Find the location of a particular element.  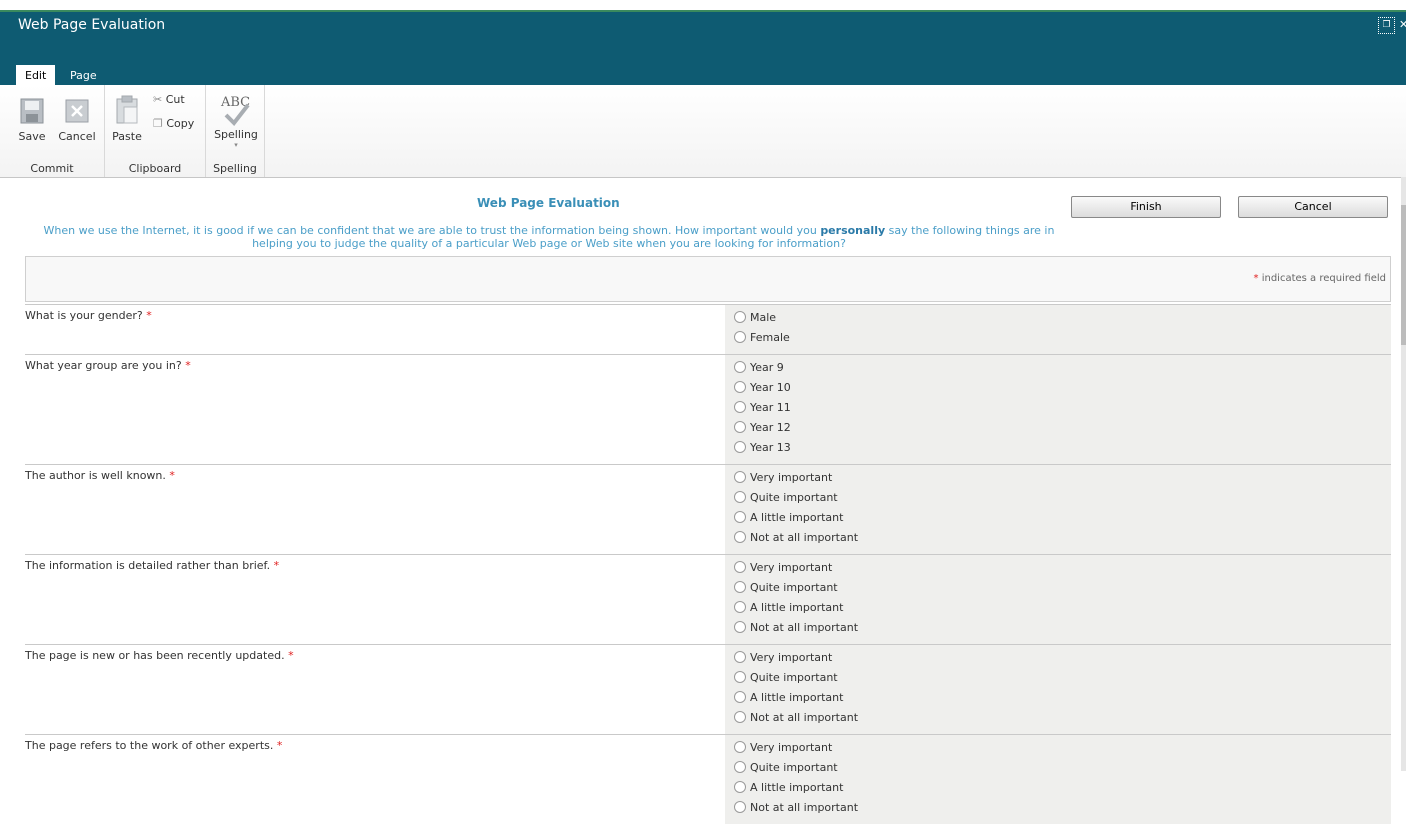

paste-label: Paste is located at coordinates (127, 136).